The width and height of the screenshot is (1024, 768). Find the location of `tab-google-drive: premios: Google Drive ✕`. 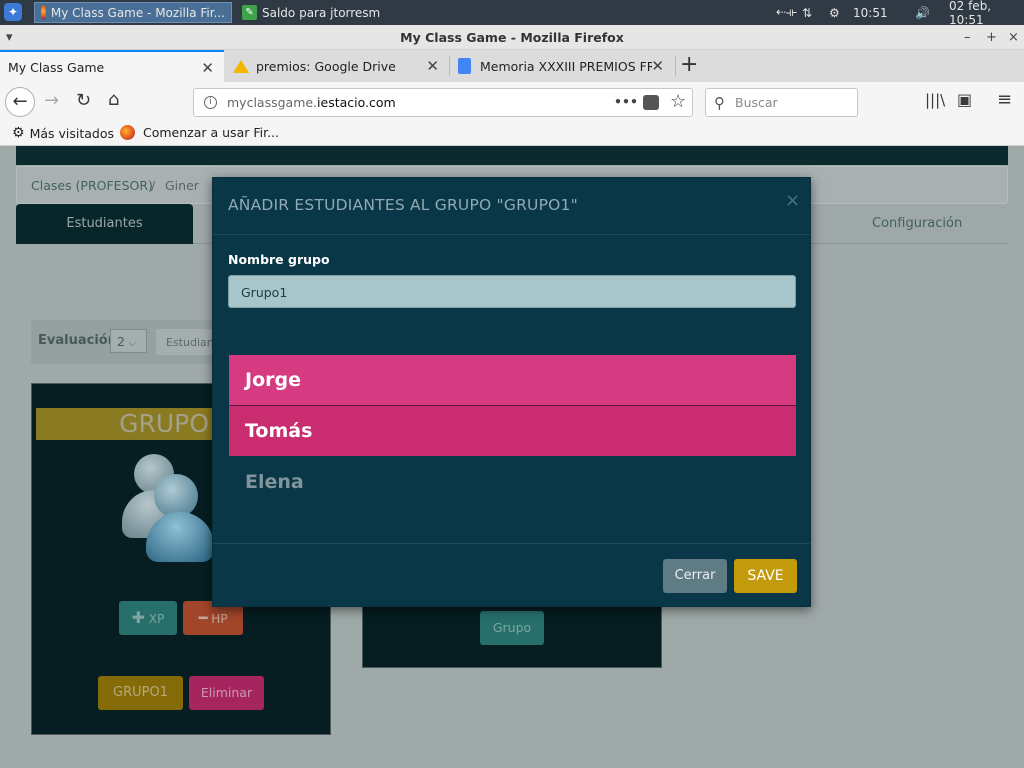

tab-google-drive: premios: Google Drive ✕ is located at coordinates (337, 66).